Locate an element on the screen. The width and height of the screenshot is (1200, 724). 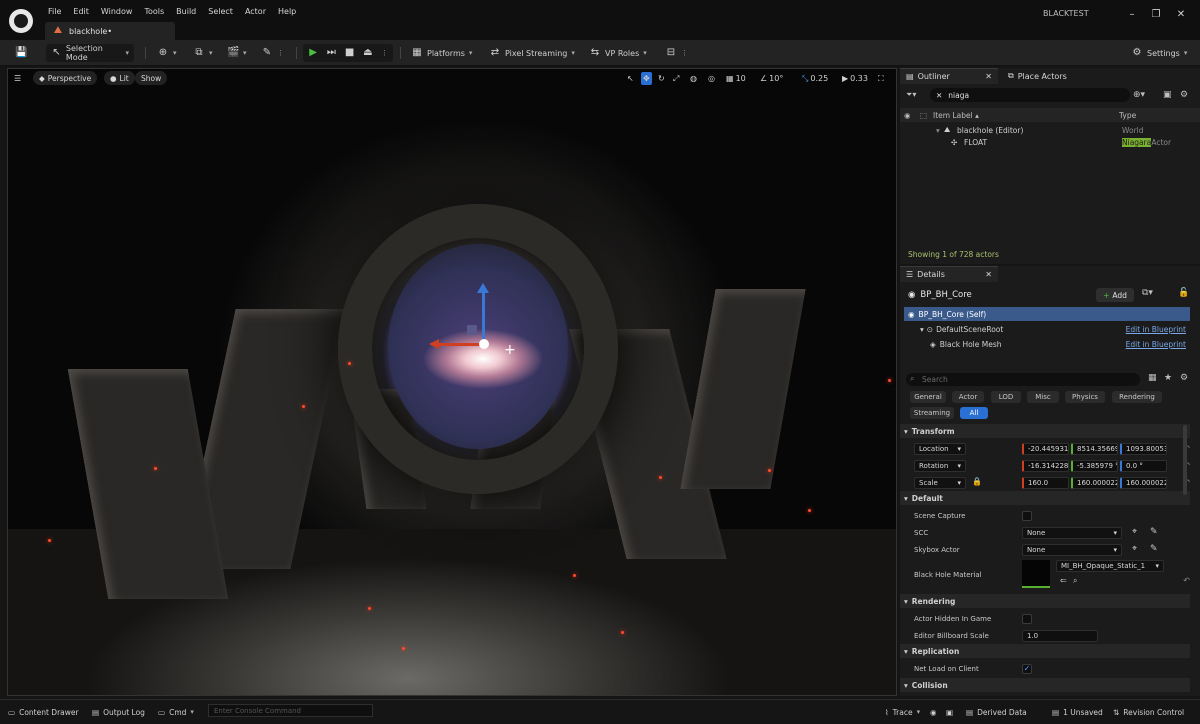
pixel-streaming-button: ⇄ Pixel Streaming ▾ is located at coordinates (532, 53).